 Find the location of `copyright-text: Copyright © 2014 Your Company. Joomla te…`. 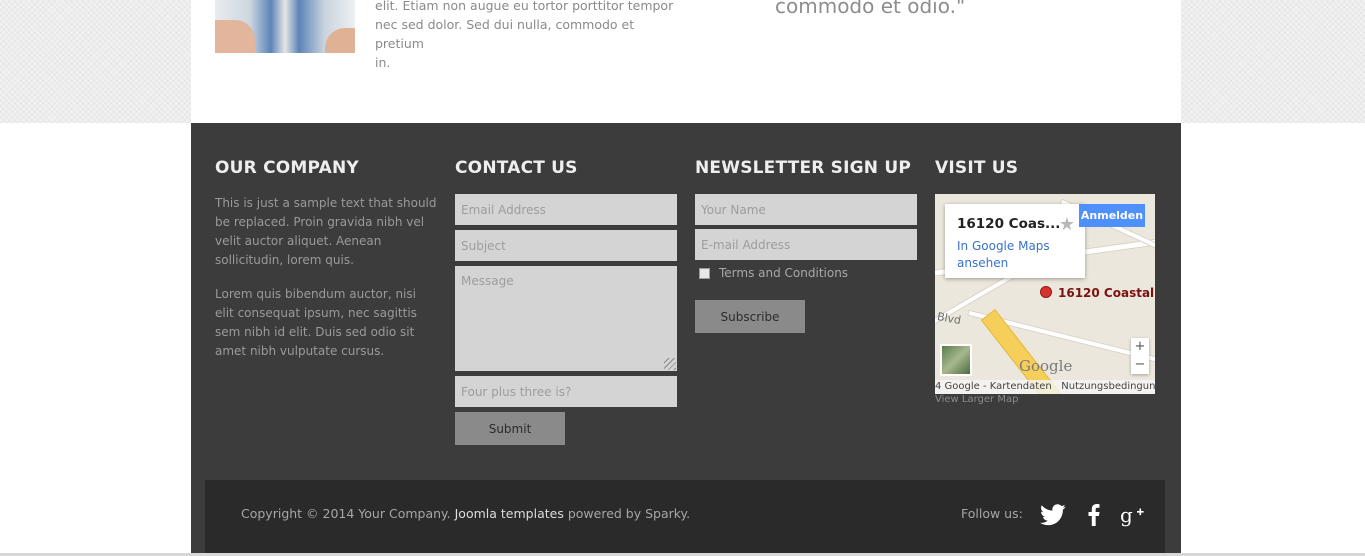

copyright-text: Copyright © 2014 Your Company. Joomla te… is located at coordinates (466, 513).